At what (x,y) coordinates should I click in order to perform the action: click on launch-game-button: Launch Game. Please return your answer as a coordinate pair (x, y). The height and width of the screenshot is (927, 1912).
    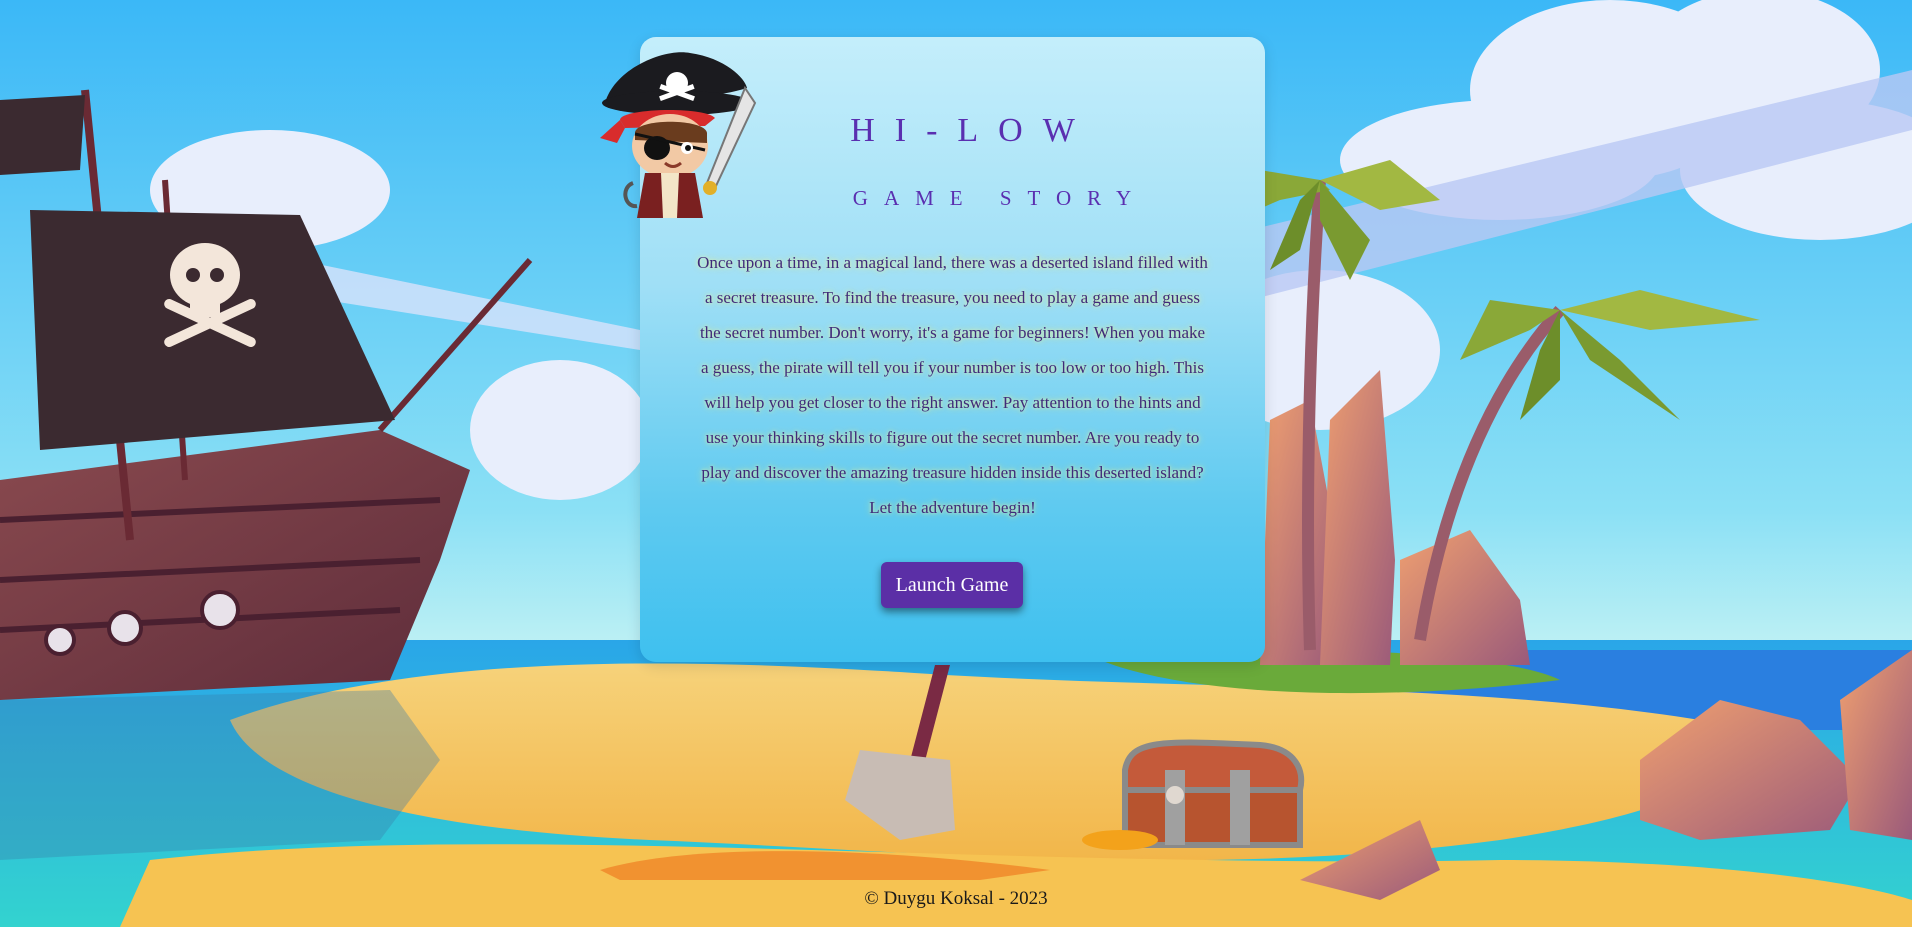
    Looking at the image, I should click on (952, 585).